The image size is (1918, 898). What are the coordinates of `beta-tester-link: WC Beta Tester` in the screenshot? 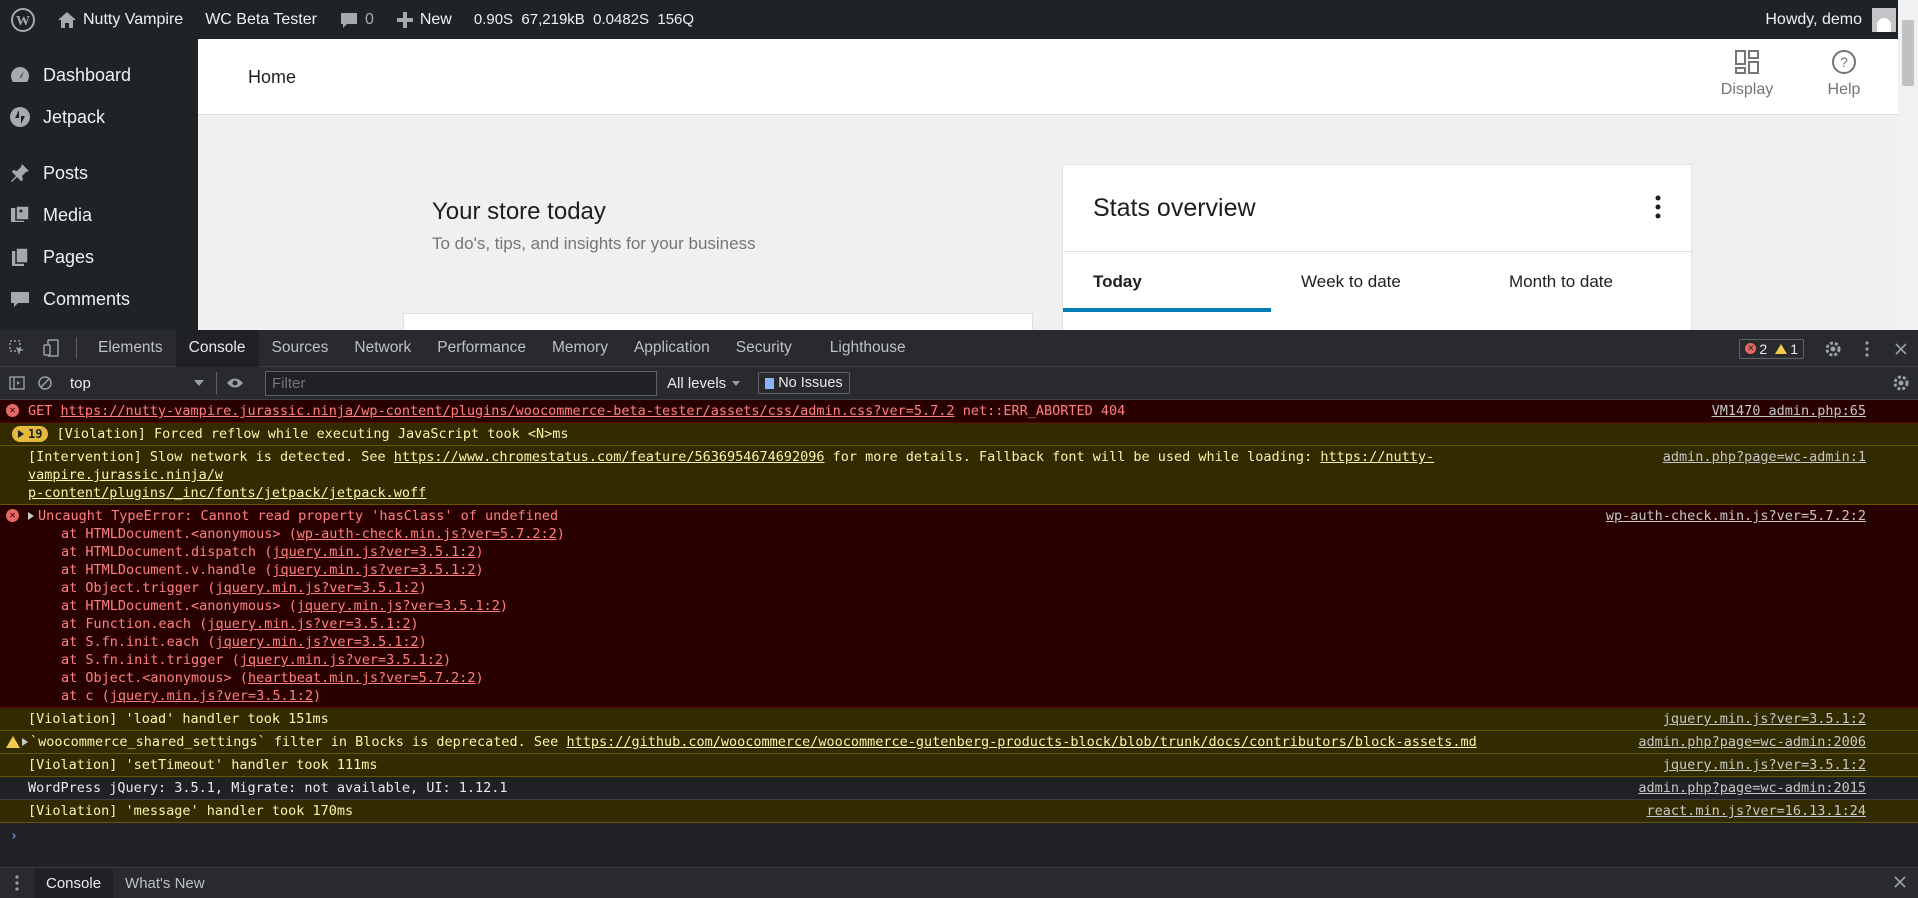 It's located at (261, 19).